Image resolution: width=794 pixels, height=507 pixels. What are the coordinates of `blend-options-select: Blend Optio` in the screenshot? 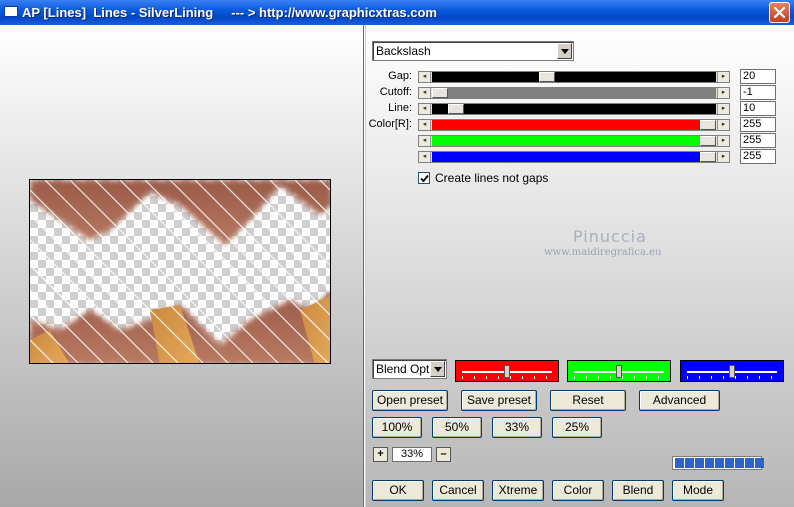 It's located at (409, 369).